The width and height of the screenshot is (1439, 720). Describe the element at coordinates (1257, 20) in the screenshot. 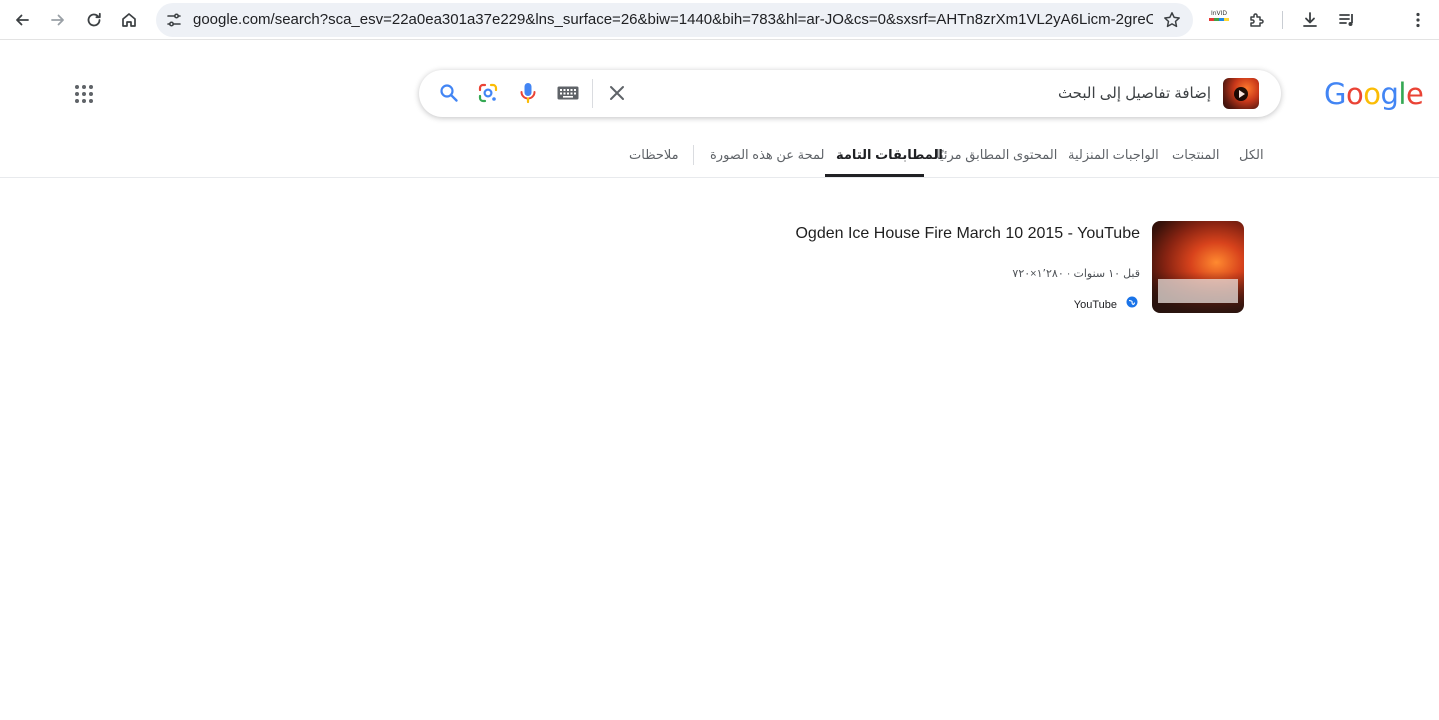

I see `extensions-puzzle-icon` at that location.